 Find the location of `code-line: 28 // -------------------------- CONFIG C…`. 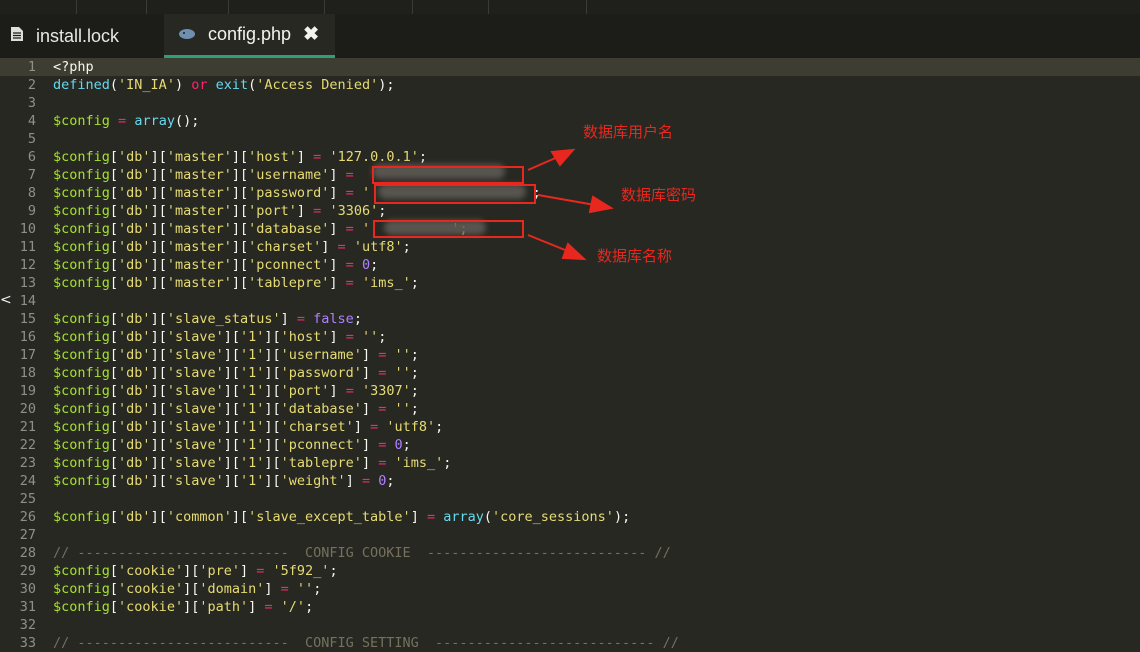

code-line: 28 // -------------------------- CONFIG C… is located at coordinates (570, 553).